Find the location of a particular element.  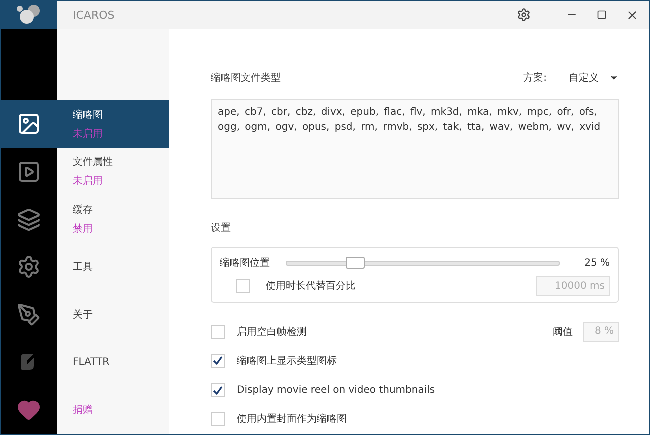

position-label: 缩略图位置 is located at coordinates (245, 263).